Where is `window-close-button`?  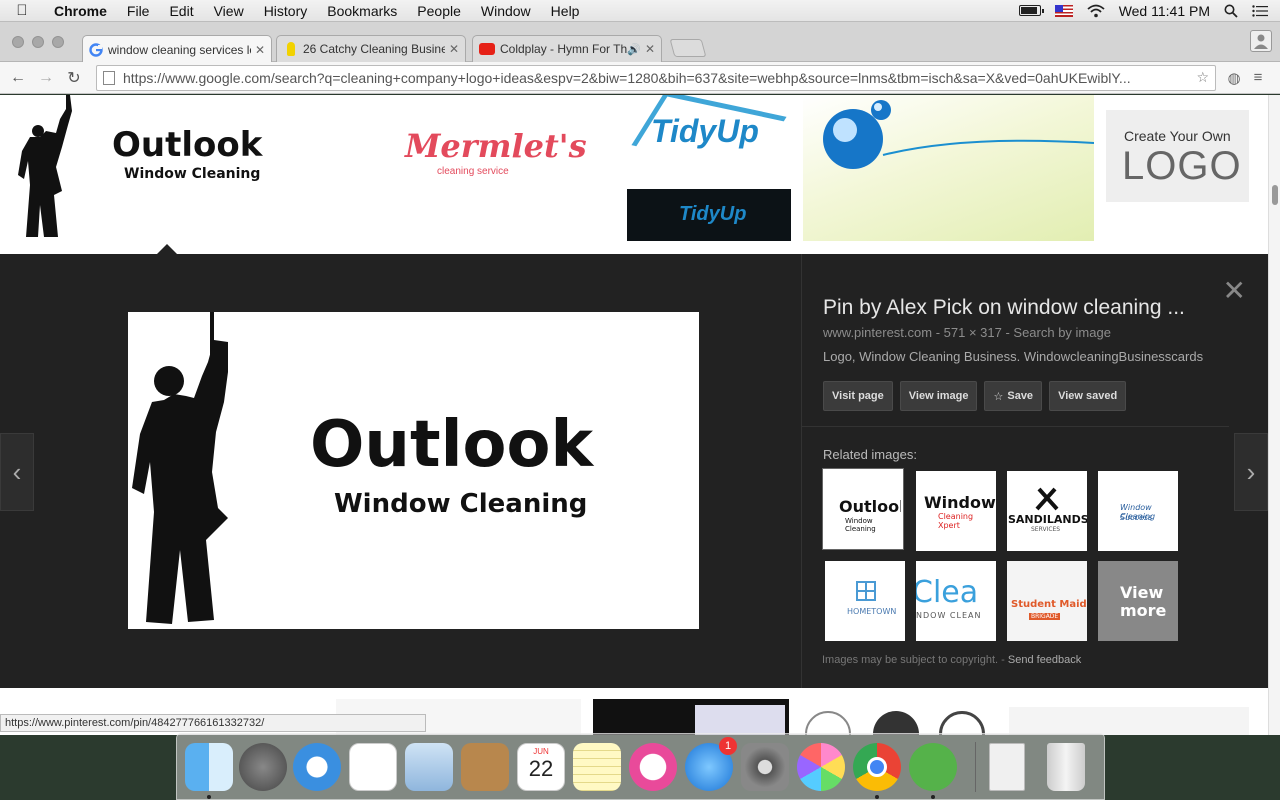 window-close-button is located at coordinates (18, 42).